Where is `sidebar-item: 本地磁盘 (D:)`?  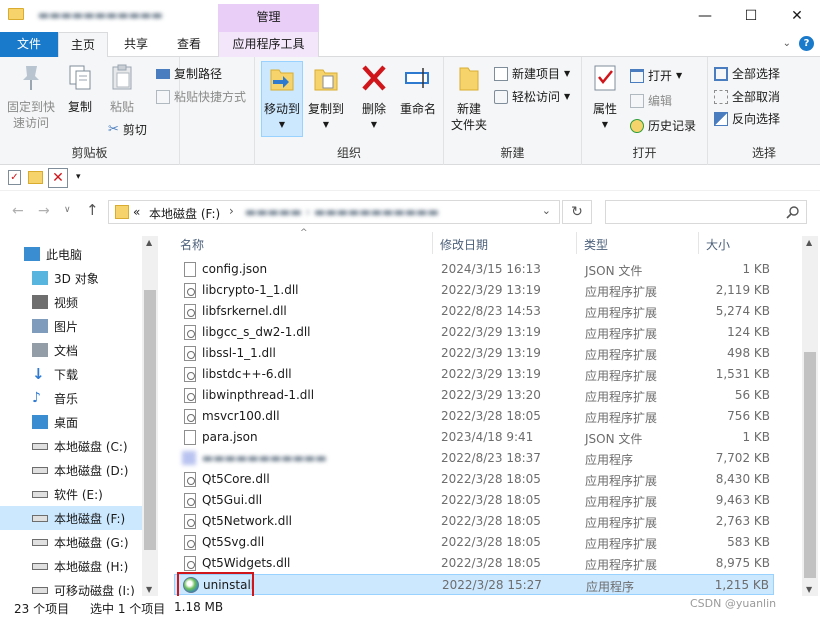 sidebar-item: 本地磁盘 (D:) is located at coordinates (71, 470).